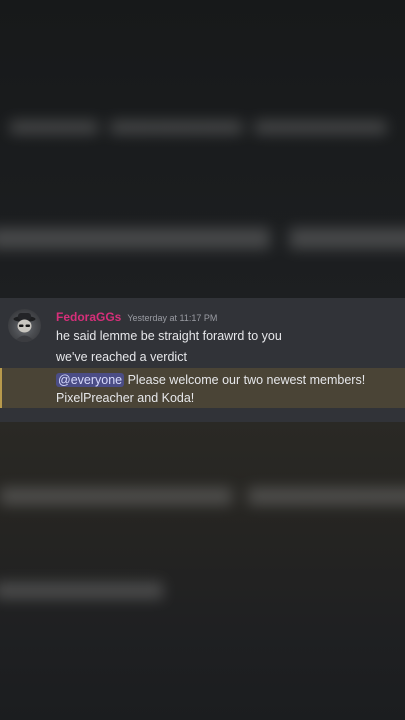  What do you see at coordinates (81, 579) in the screenshot?
I see `blurred-text-shape: ▬▬▬` at bounding box center [81, 579].